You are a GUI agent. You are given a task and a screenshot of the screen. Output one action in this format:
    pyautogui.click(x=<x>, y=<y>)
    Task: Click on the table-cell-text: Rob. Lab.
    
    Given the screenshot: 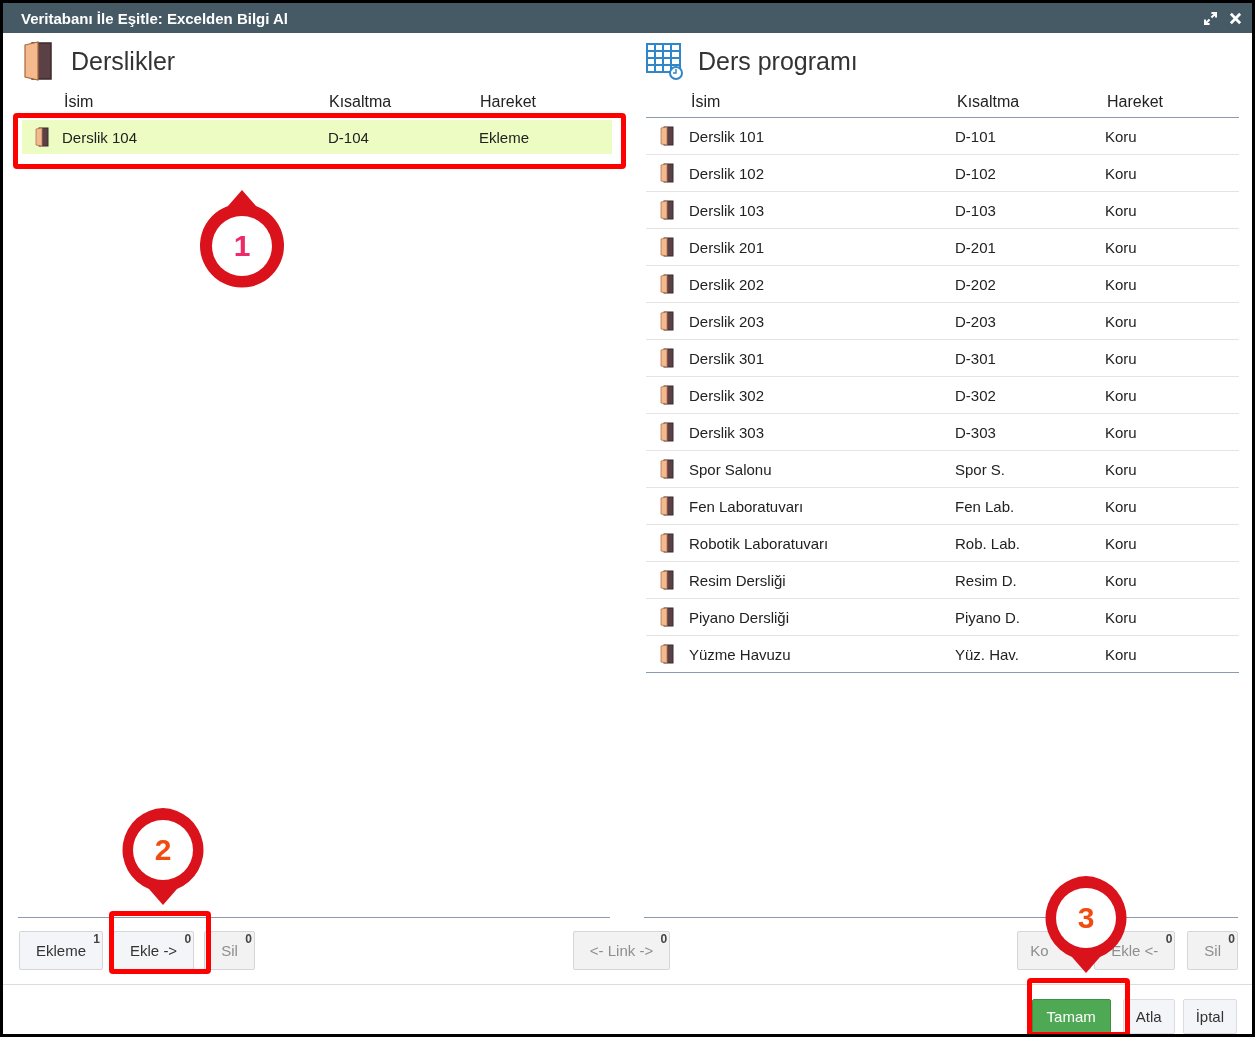 What is the action you would take?
    pyautogui.click(x=988, y=543)
    